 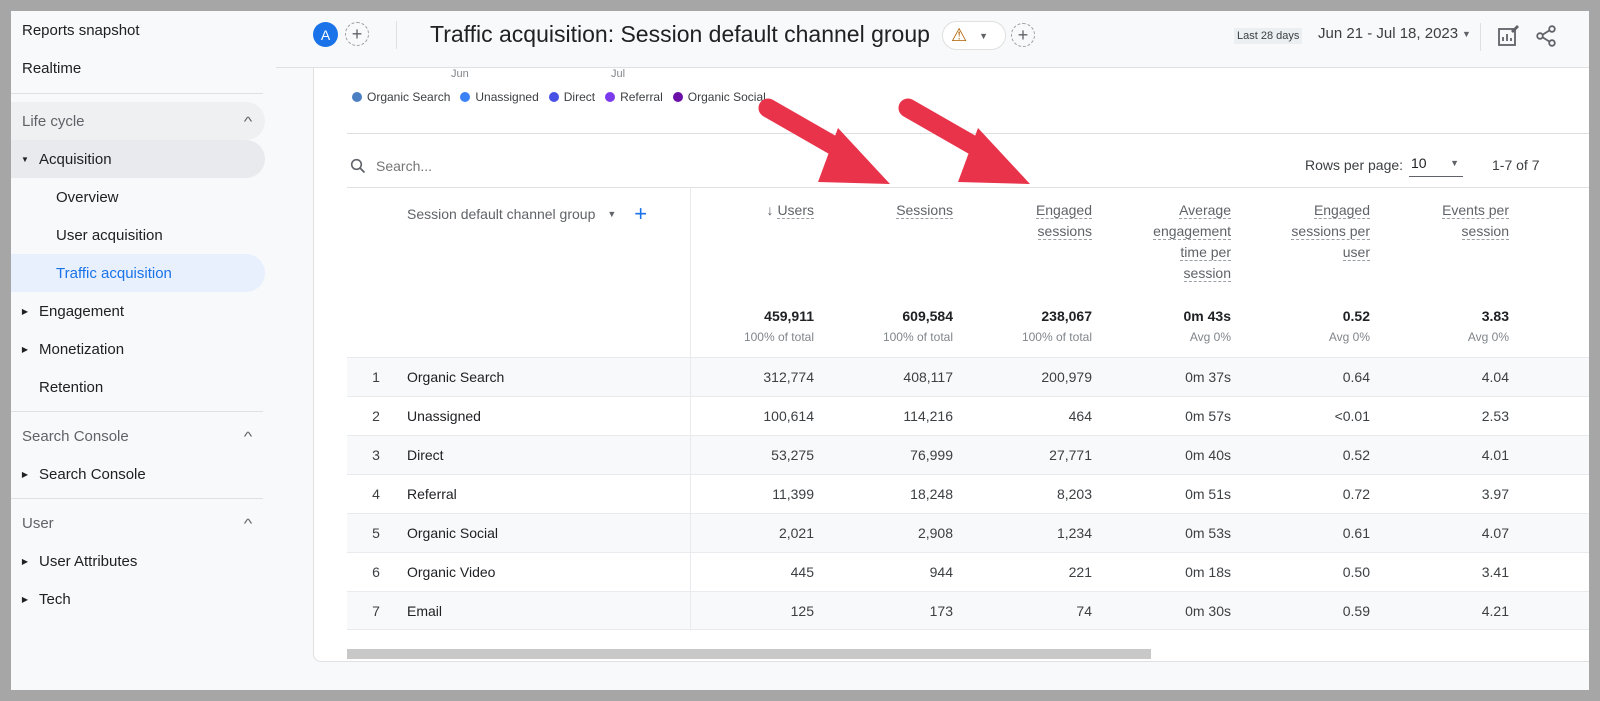 I want to click on metric-header: Engaged sessions, so click(x=1027, y=221).